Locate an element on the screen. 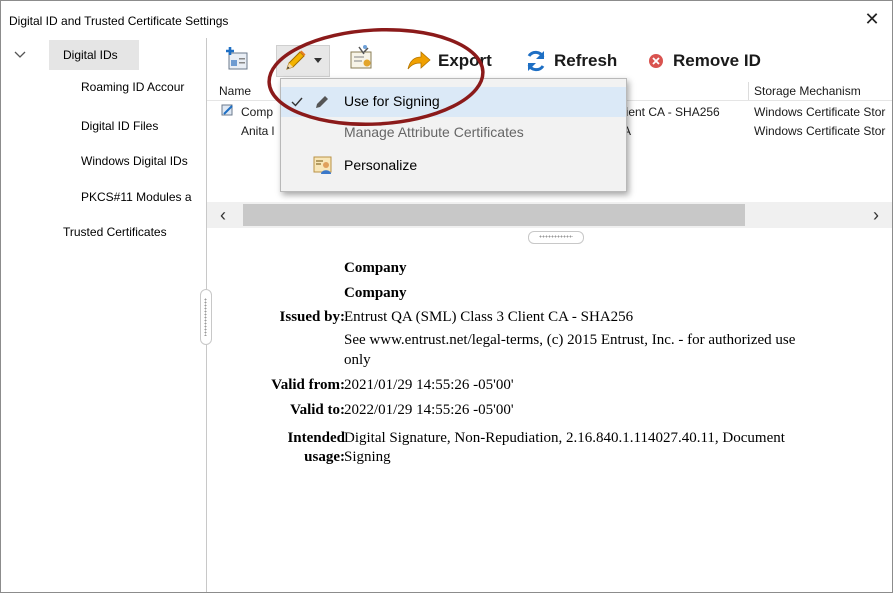 The image size is (893, 593). digital-id-icon is located at coordinates (227, 110).